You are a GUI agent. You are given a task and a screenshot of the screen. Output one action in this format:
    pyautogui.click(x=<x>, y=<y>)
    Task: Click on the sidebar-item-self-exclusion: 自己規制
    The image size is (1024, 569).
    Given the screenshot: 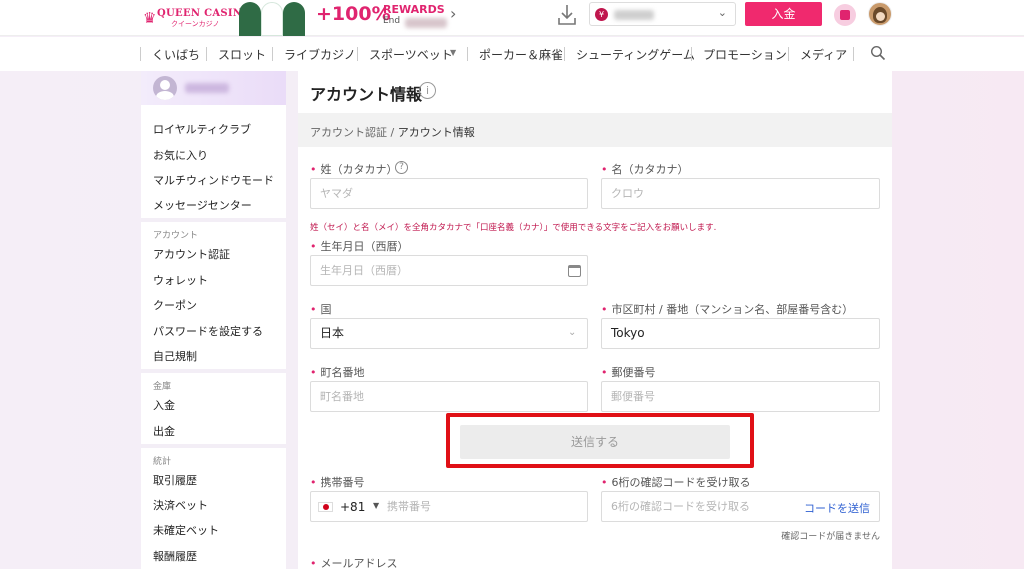 What is the action you would take?
    pyautogui.click(x=175, y=356)
    